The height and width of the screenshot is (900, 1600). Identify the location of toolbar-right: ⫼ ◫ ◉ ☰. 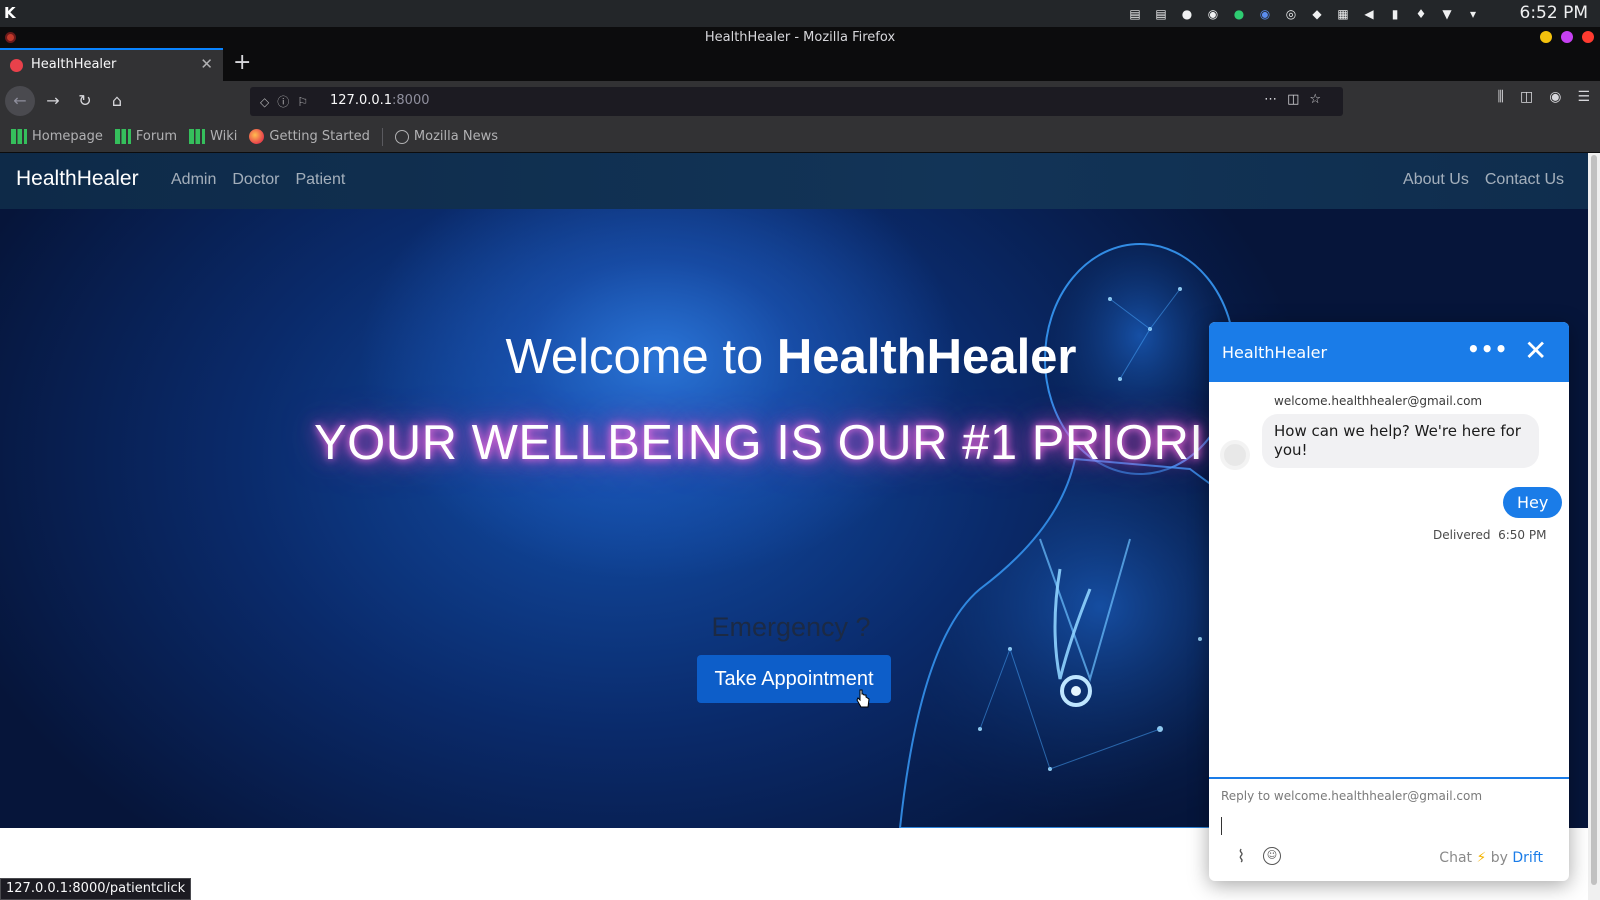
(1544, 97).